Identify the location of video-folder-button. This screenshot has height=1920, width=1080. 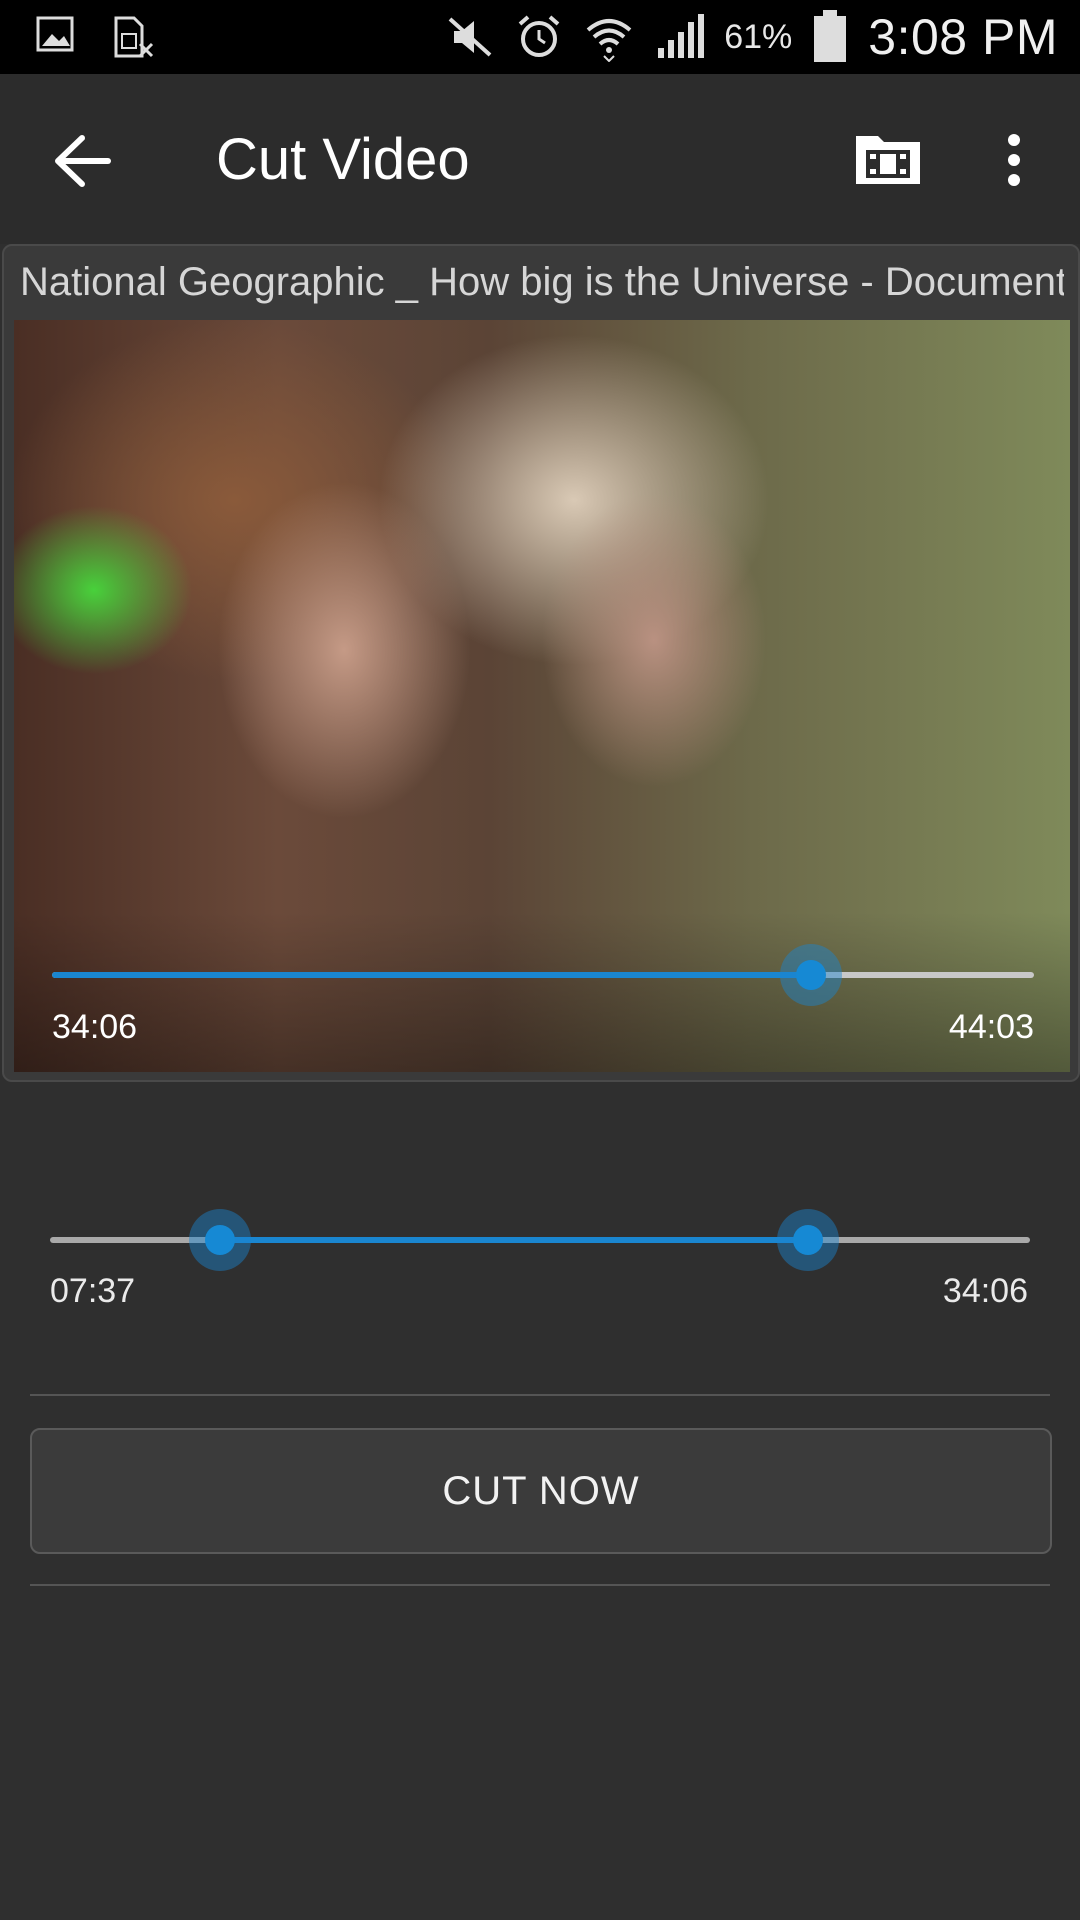
(888, 158).